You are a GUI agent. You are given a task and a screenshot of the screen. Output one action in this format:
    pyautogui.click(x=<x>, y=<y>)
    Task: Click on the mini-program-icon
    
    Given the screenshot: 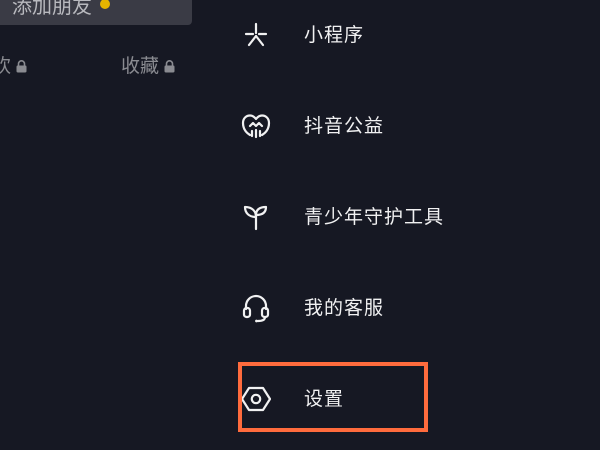 What is the action you would take?
    pyautogui.click(x=256, y=35)
    